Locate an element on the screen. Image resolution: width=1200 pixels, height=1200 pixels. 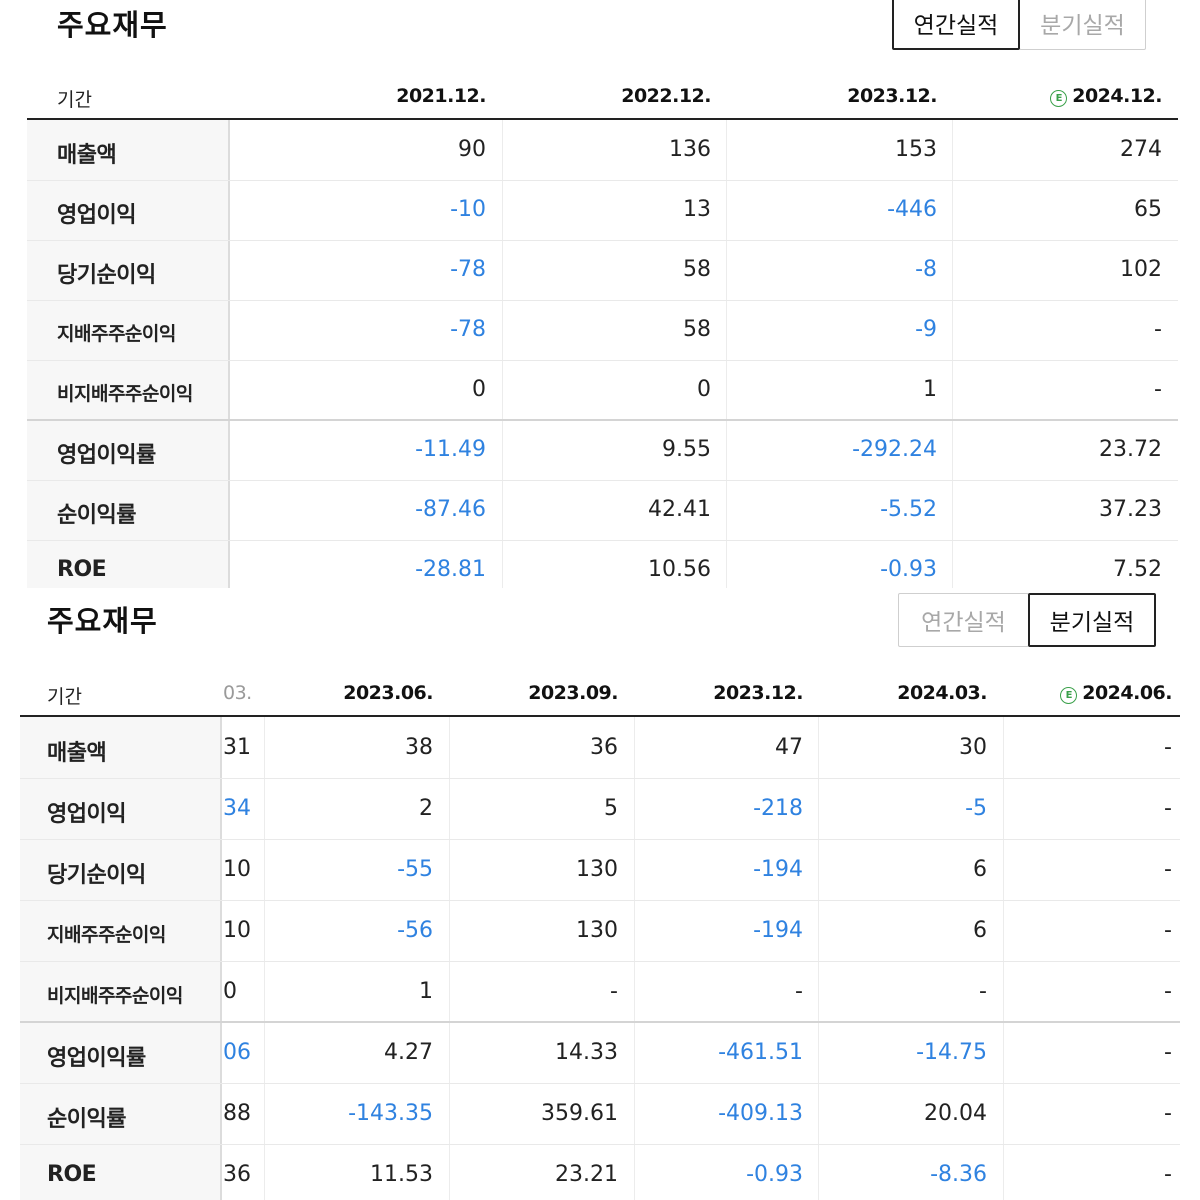
table-cell: -218 is located at coordinates (778, 808).